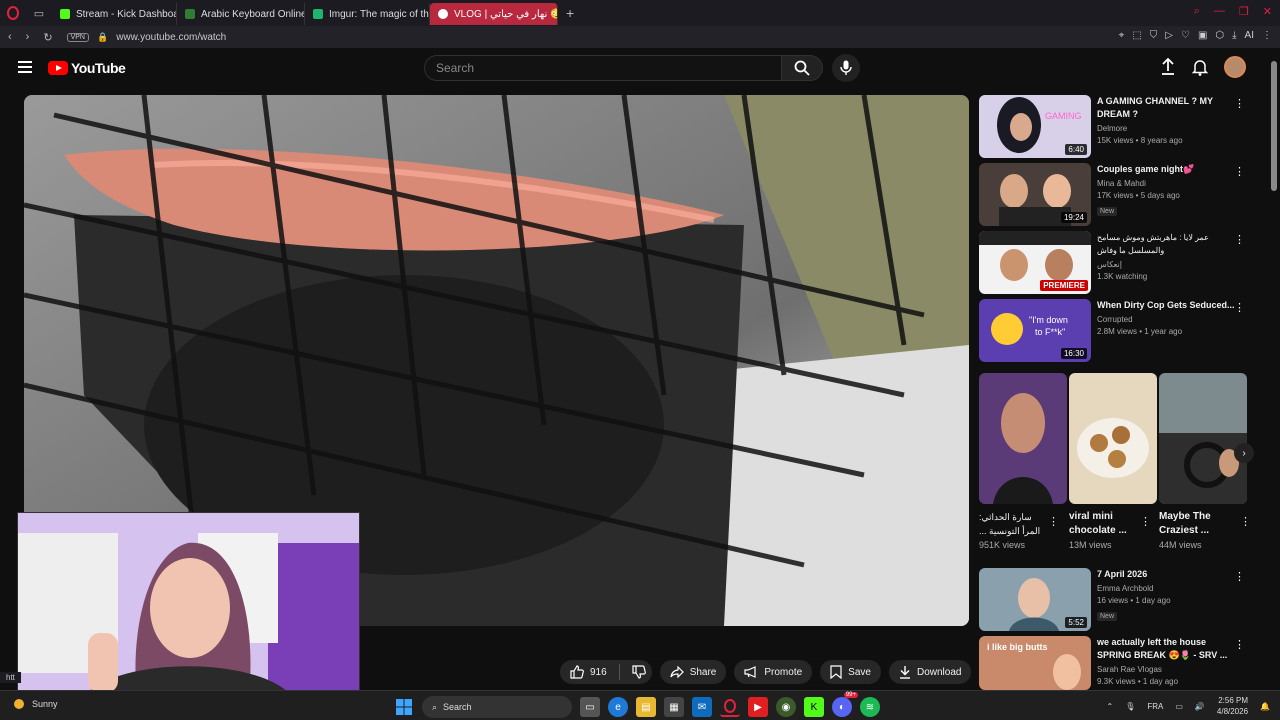 The image size is (1280, 720). Describe the element at coordinates (1154, 35) in the screenshot. I see `shield-icon: ⛉` at that location.